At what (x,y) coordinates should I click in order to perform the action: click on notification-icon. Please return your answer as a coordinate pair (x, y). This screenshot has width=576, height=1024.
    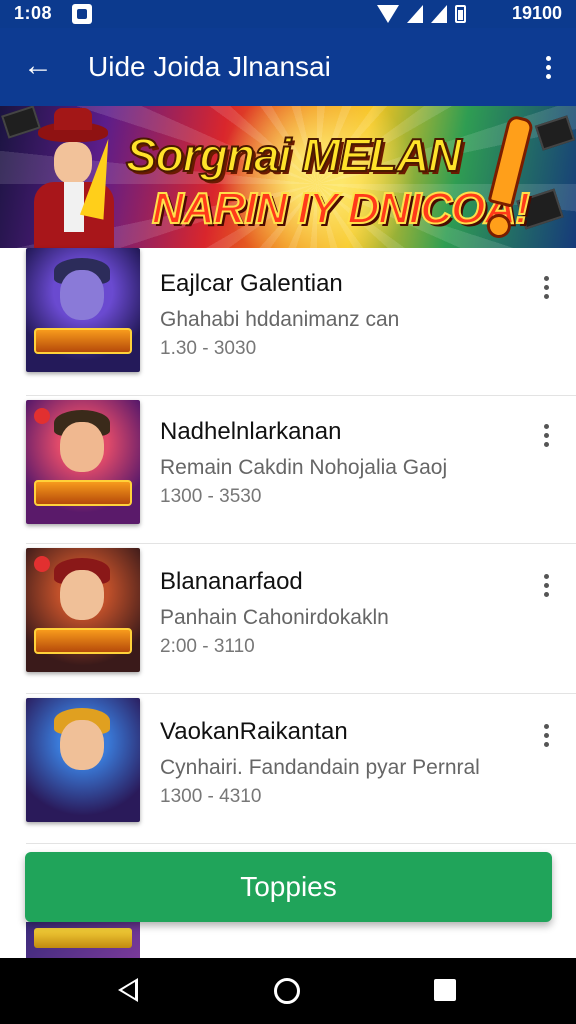
    Looking at the image, I should click on (82, 14).